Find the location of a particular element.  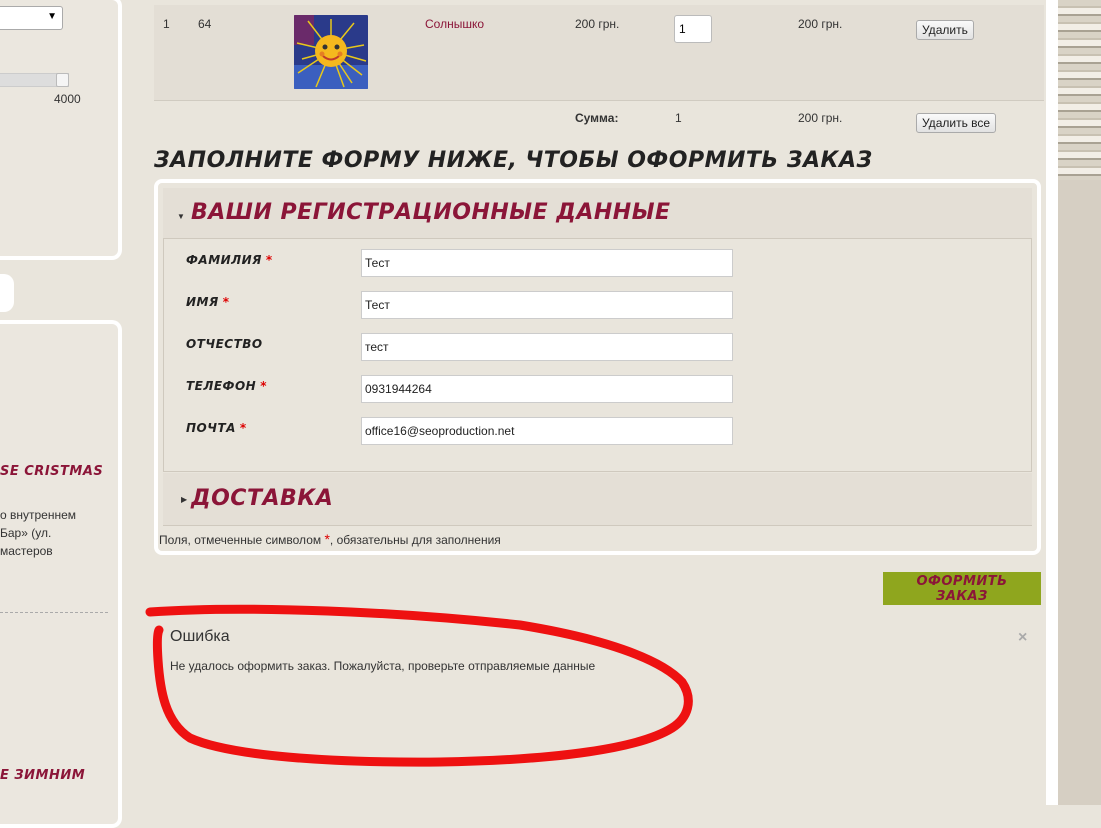

product-name-link: Солнышко is located at coordinates (454, 24).